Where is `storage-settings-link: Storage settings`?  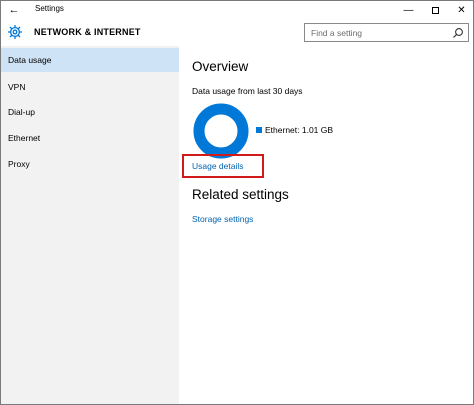
storage-settings-link: Storage settings is located at coordinates (222, 219).